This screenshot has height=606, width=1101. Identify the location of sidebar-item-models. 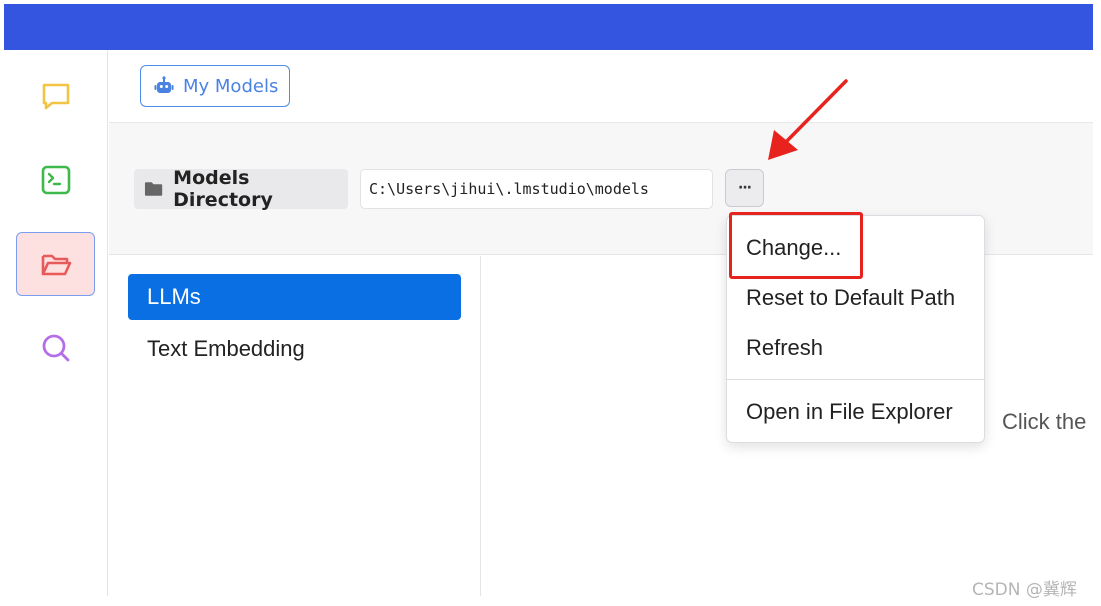
(55, 264).